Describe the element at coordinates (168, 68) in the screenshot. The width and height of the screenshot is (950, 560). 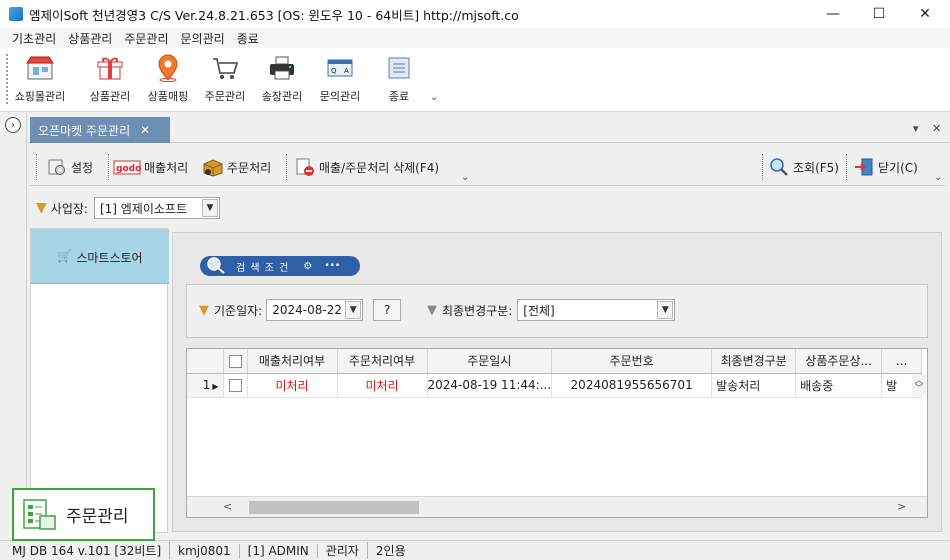
I see `map-pin-icon` at that location.